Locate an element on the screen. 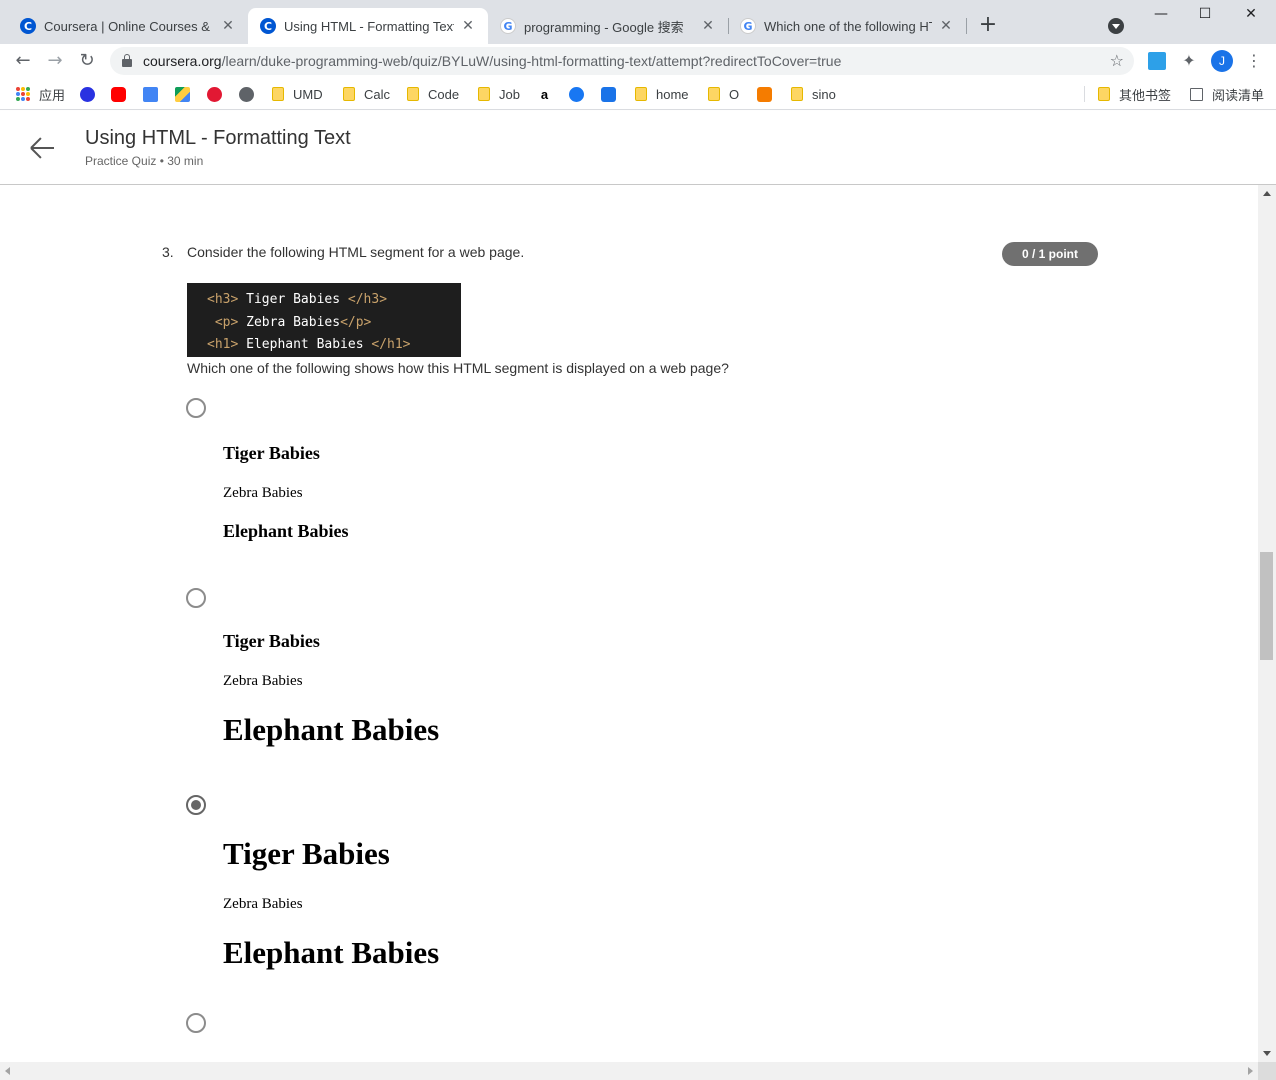 The height and width of the screenshot is (1080, 1276). bookmark-globe is located at coordinates (251, 94).